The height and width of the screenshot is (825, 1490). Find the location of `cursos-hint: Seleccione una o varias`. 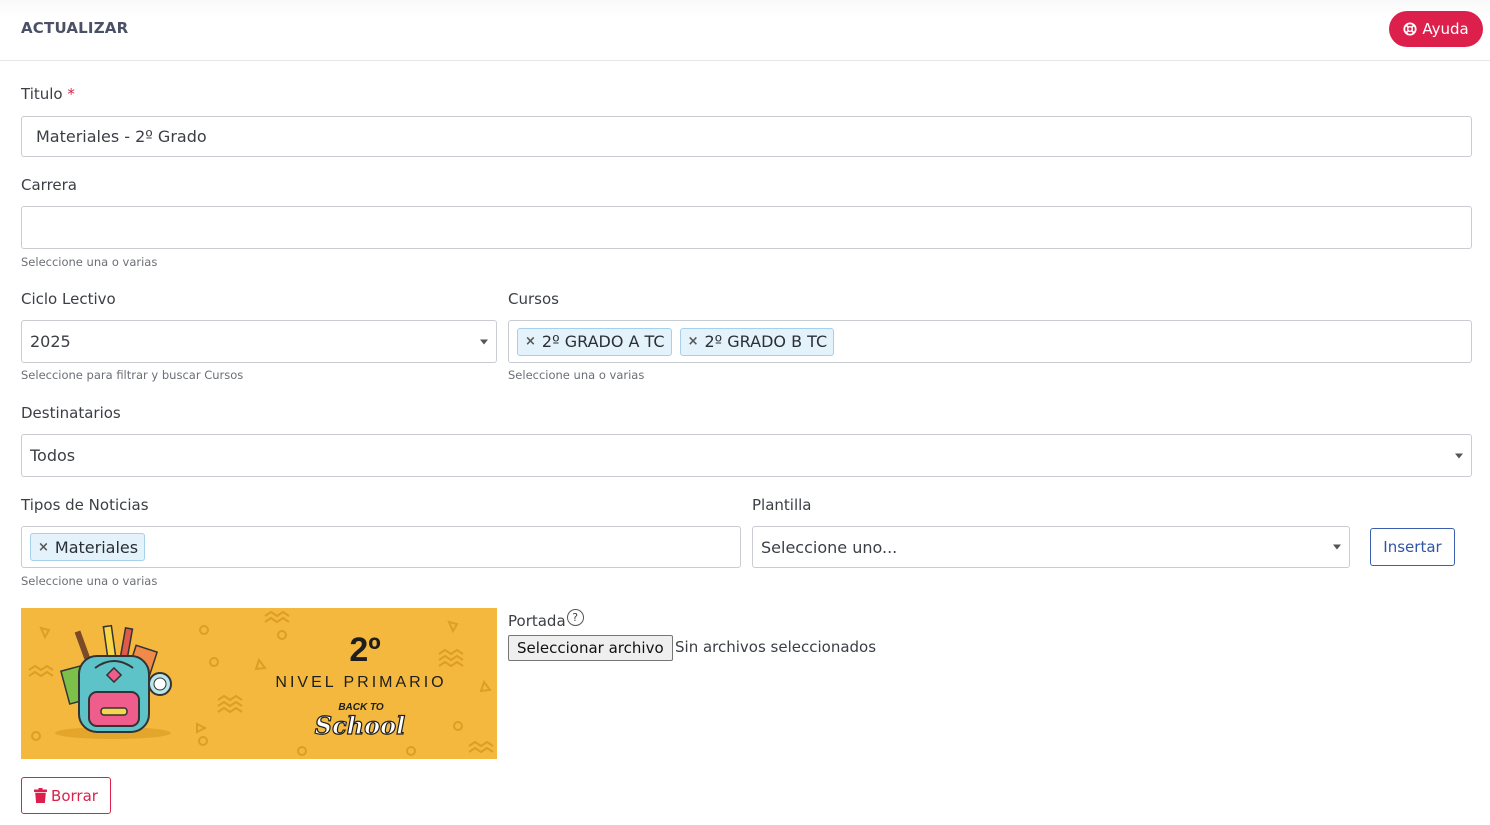

cursos-hint: Seleccione una o varias is located at coordinates (576, 375).